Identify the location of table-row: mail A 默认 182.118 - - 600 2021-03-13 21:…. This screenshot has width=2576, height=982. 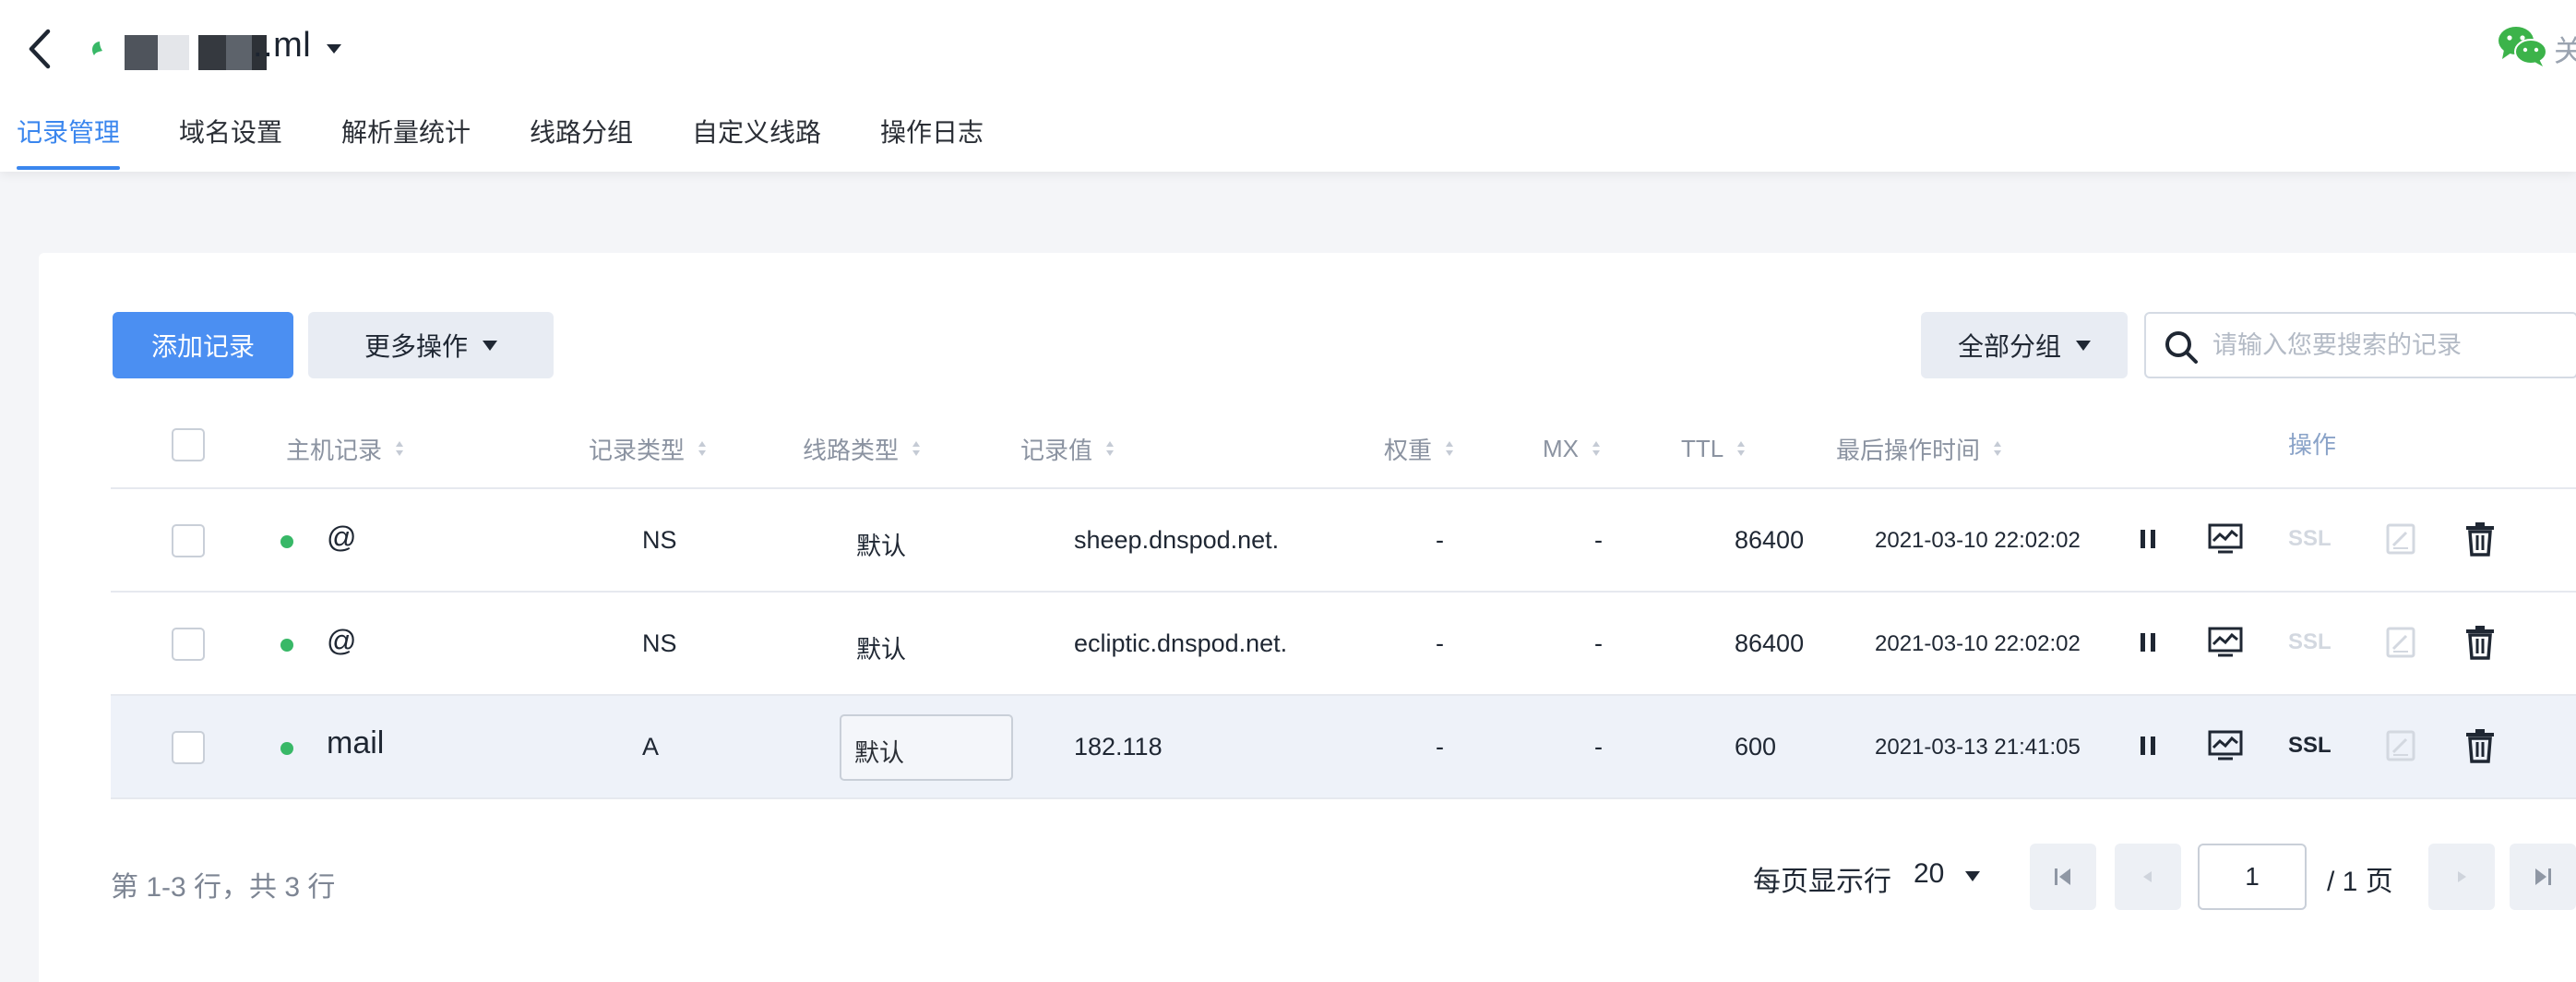
(1344, 747).